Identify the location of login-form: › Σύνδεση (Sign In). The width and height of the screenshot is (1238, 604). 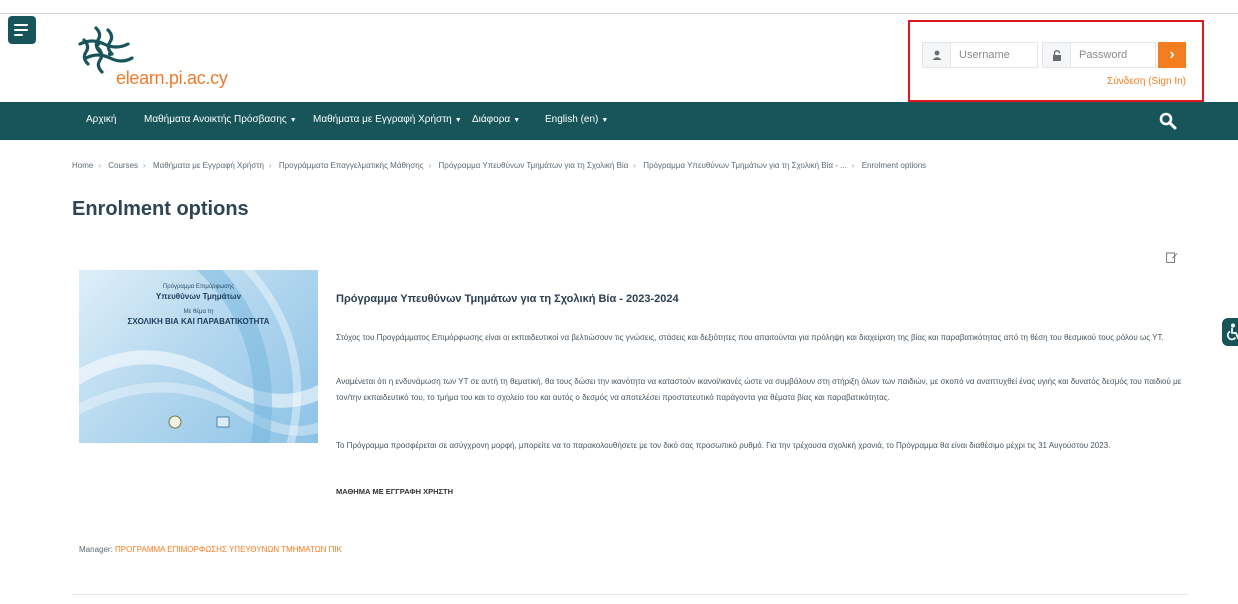
(1056, 61).